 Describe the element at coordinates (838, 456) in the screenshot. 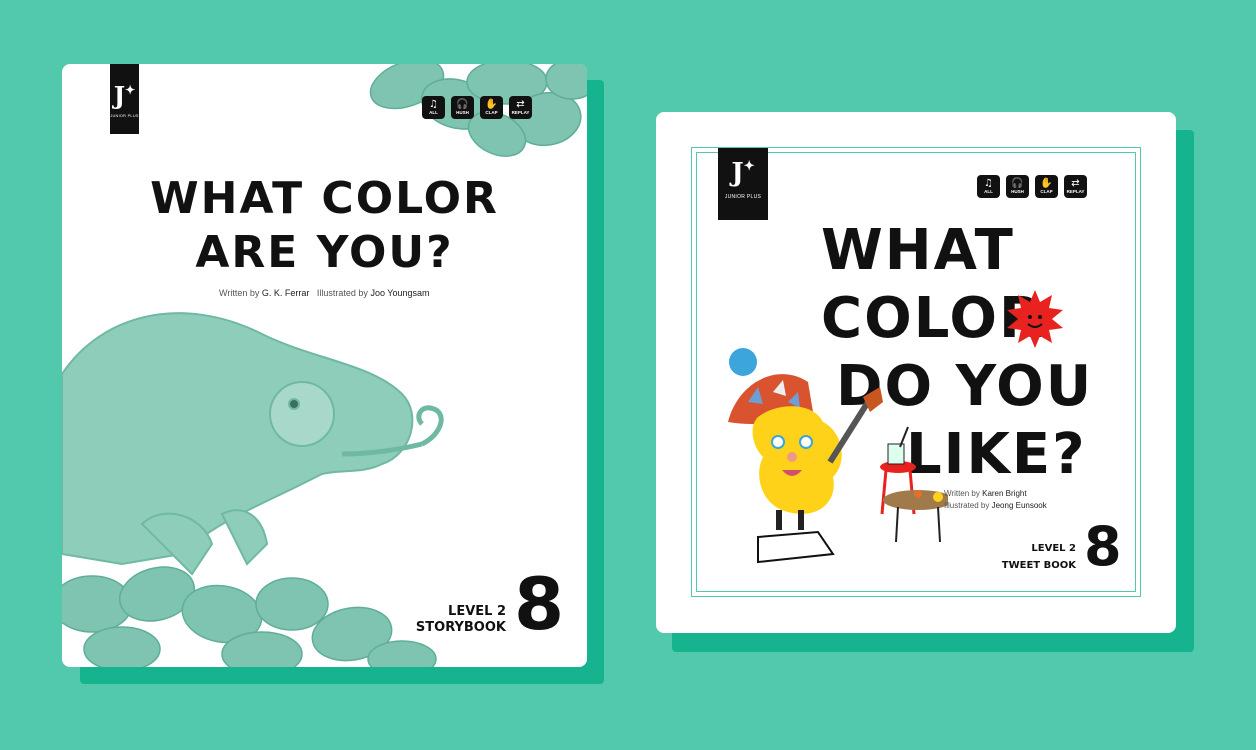

I see `painter-character-illustration` at that location.